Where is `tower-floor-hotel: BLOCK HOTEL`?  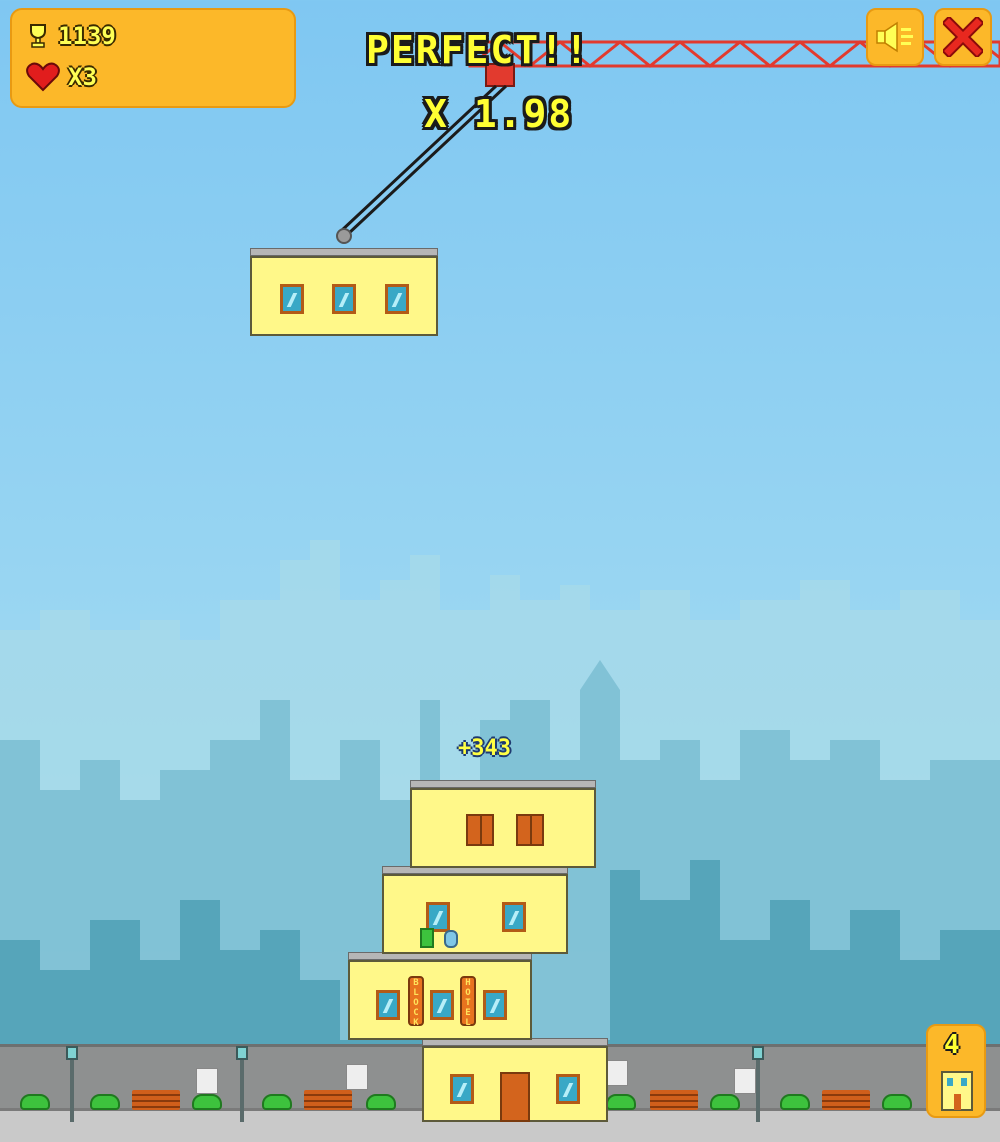 tower-floor-hotel: BLOCK HOTEL is located at coordinates (440, 996).